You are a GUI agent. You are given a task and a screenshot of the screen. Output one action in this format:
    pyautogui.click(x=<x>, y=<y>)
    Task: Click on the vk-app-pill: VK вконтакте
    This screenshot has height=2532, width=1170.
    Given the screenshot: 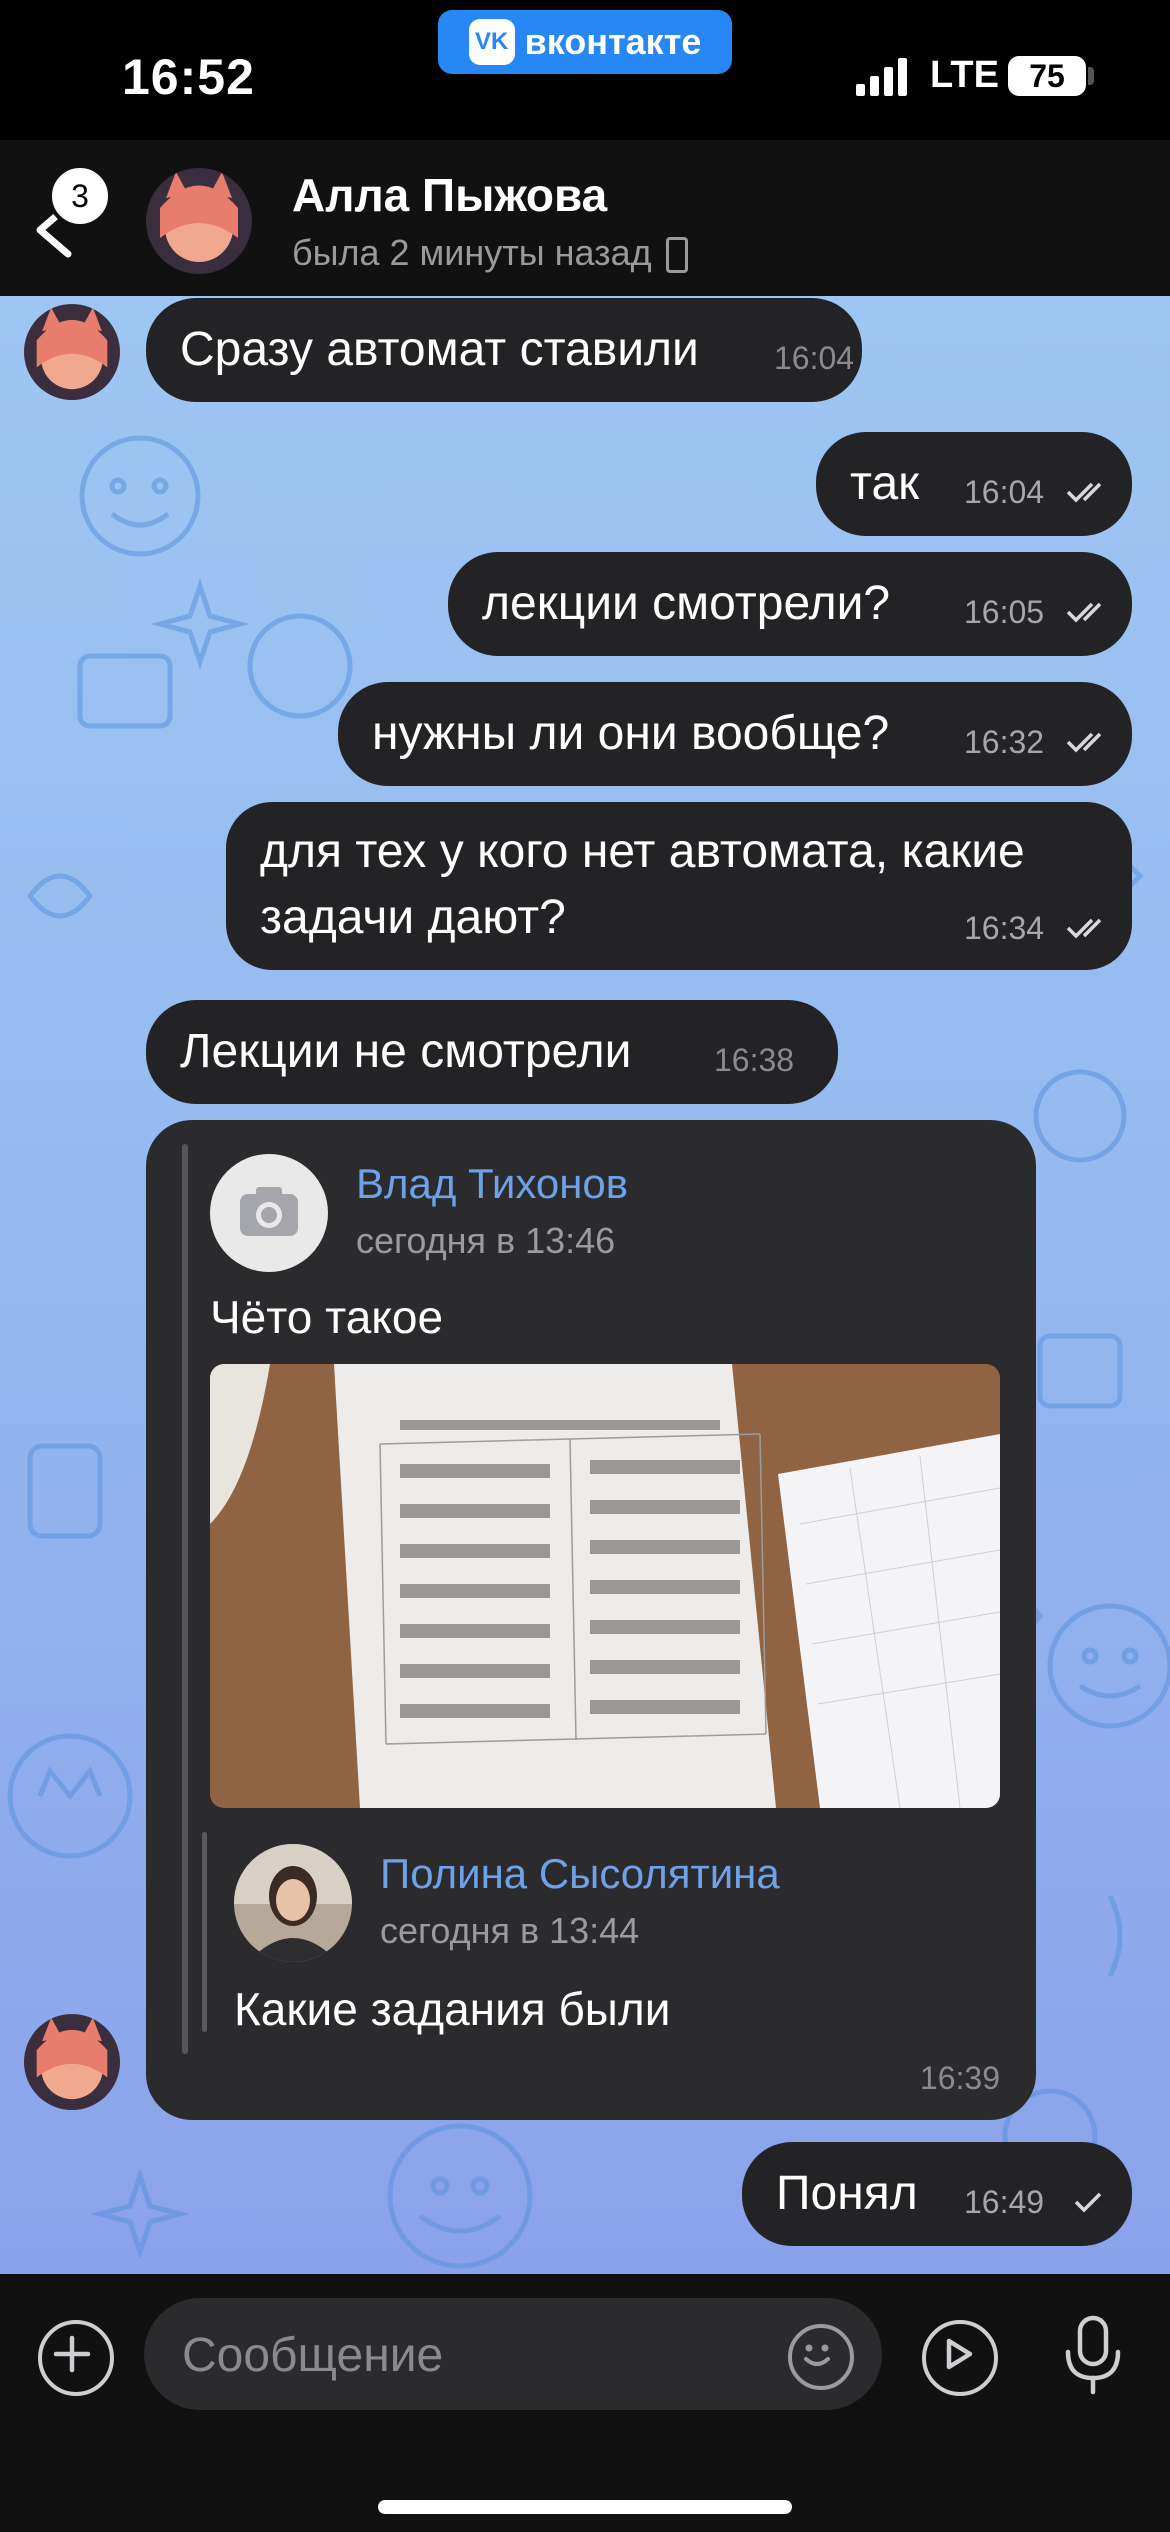 What is the action you would take?
    pyautogui.click(x=585, y=42)
    